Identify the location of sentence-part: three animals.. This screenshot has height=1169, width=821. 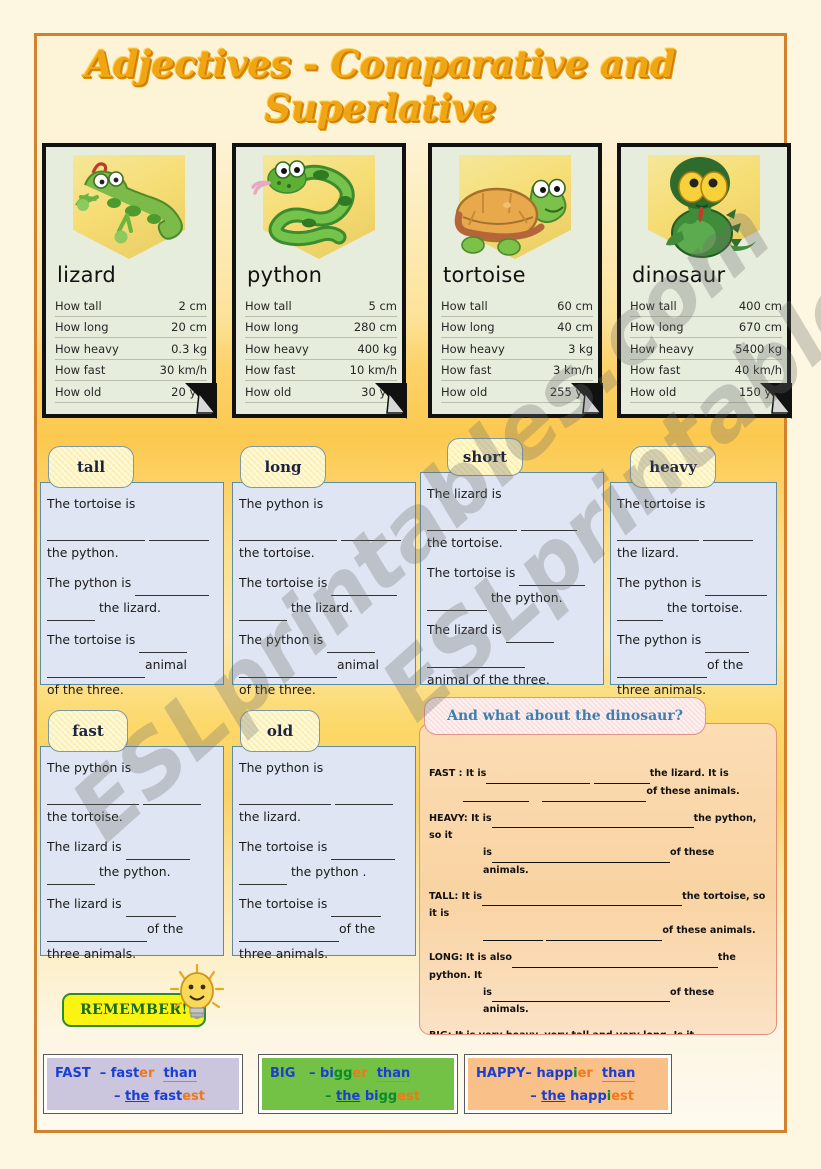
(662, 689).